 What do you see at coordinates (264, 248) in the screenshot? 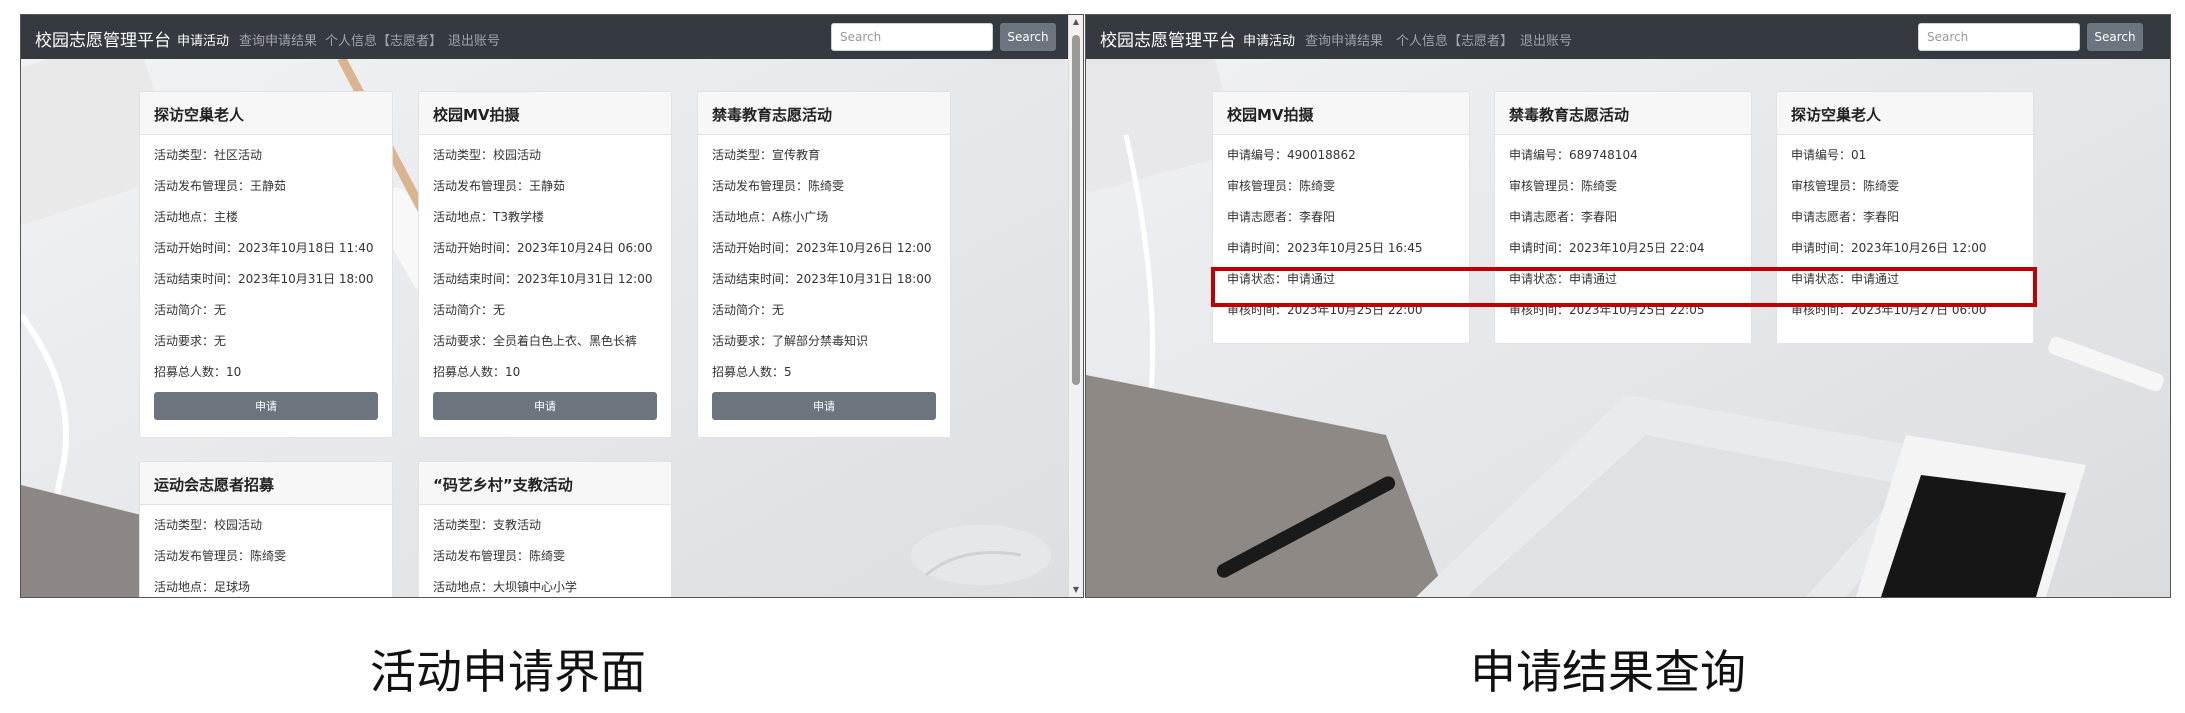
I see `activity-start-time: 活动开始时间：2023年10月18日 11:40` at bounding box center [264, 248].